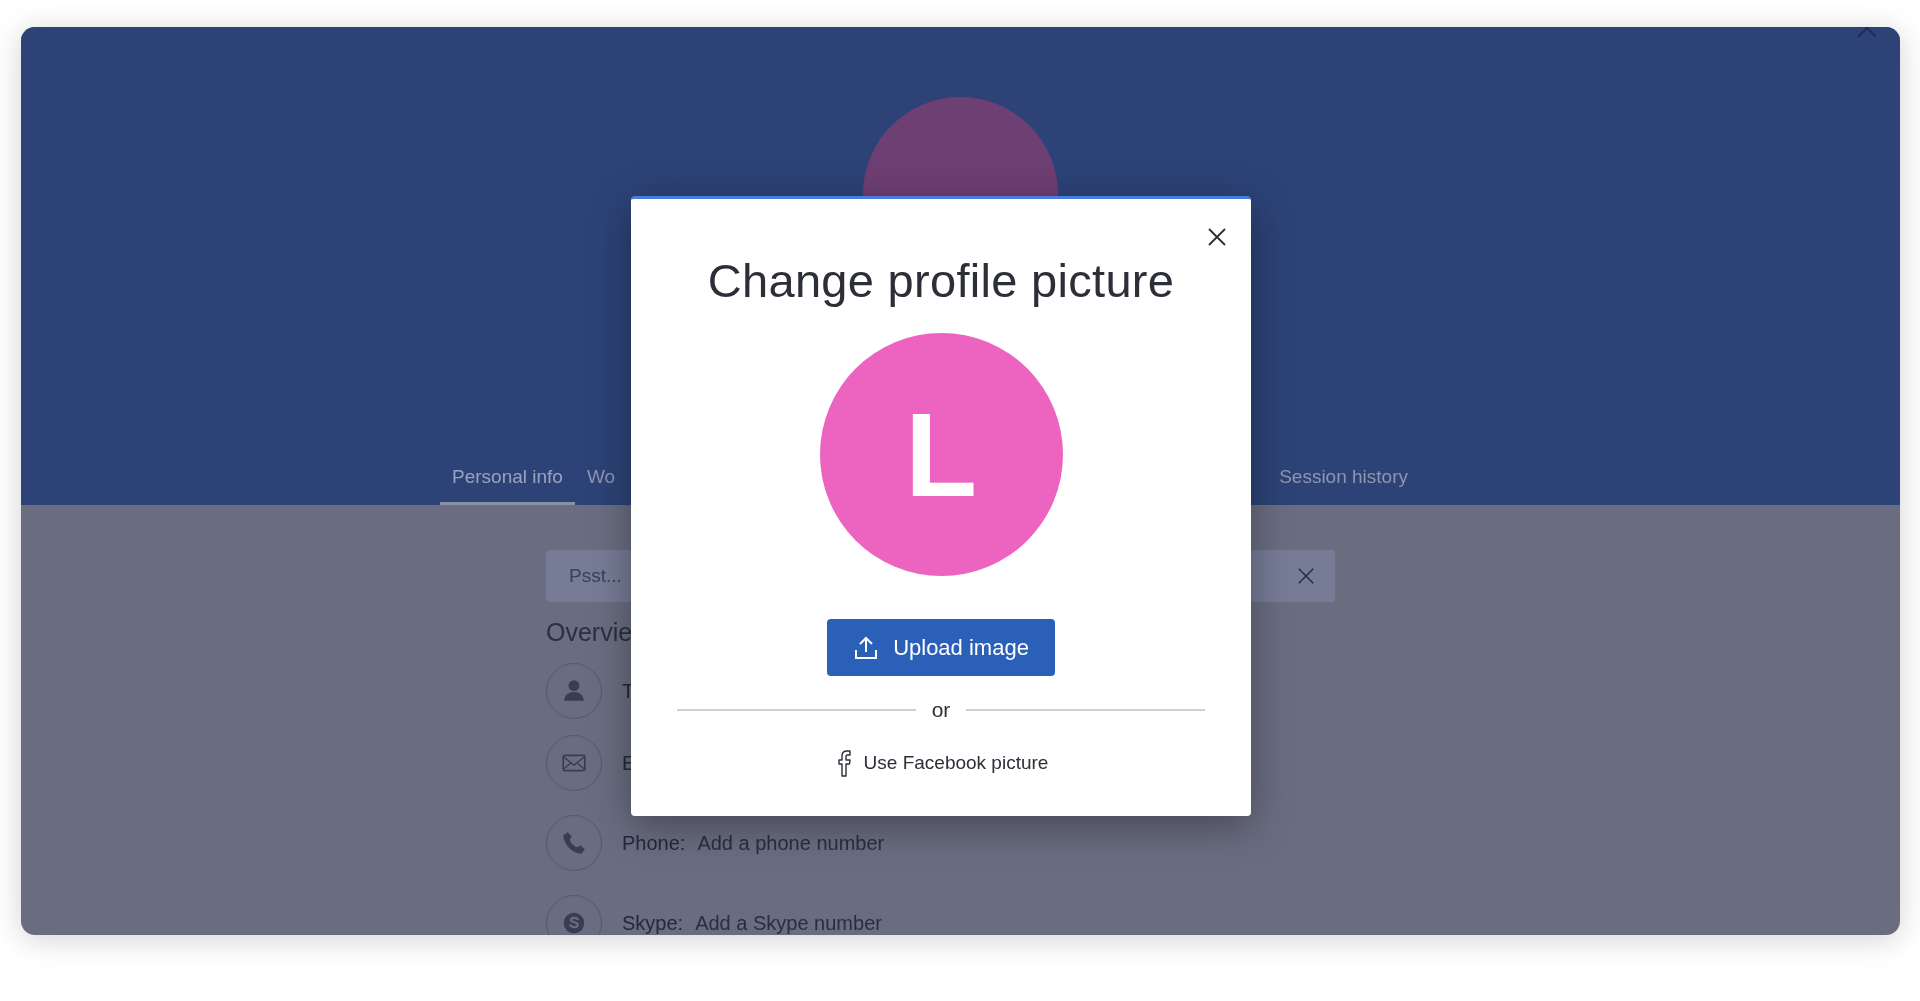 The height and width of the screenshot is (1001, 1920). I want to click on field-label: Phone:, so click(654, 843).